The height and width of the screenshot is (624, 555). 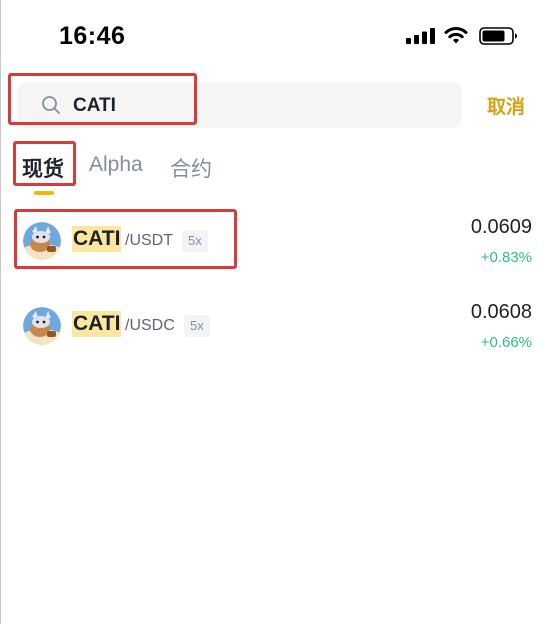 What do you see at coordinates (116, 165) in the screenshot?
I see `tab-alpha: Alpha` at bounding box center [116, 165].